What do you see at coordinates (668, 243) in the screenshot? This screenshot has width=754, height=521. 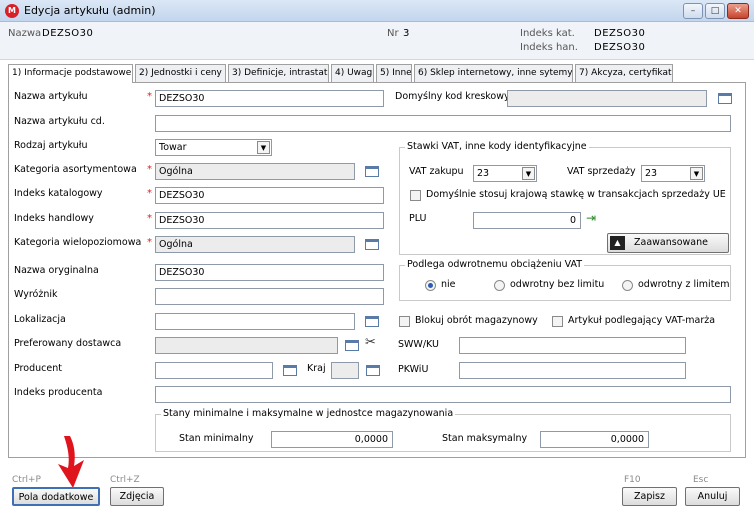 I see `advanced-button: ▲ Zaawansowane` at bounding box center [668, 243].